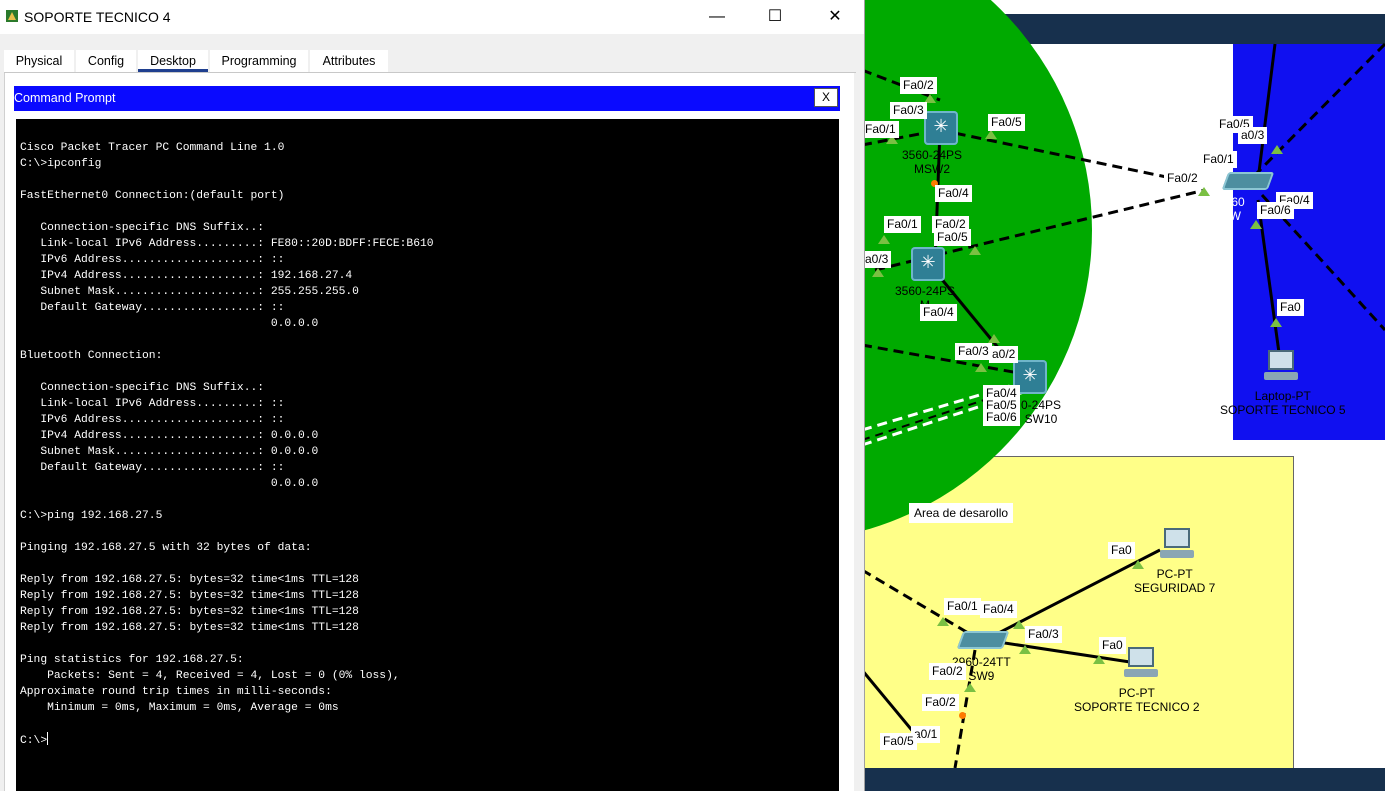  What do you see at coordinates (173, 61) in the screenshot?
I see `tab-desktop: Desktop` at bounding box center [173, 61].